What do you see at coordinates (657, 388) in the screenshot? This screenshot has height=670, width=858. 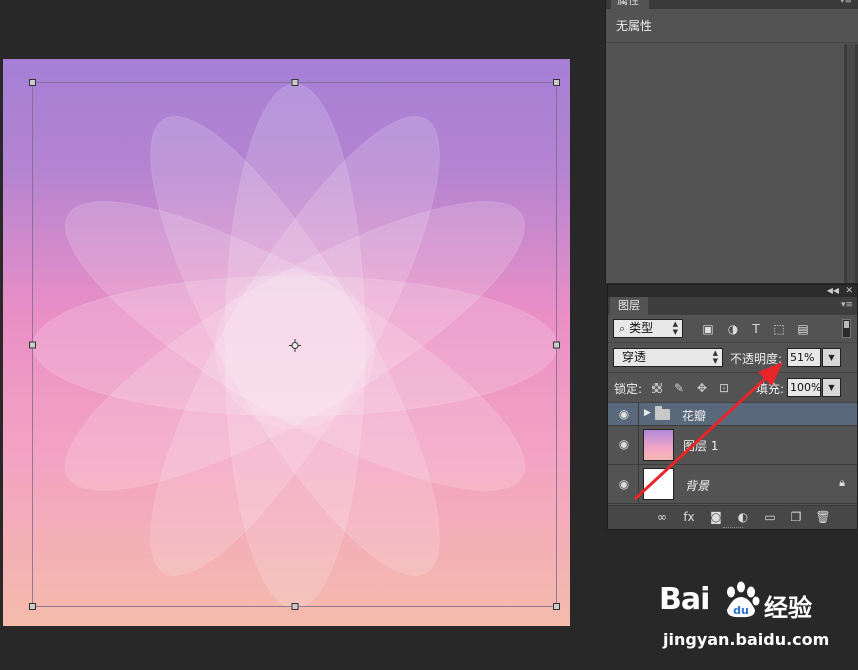 I see `lock-transparent-icon` at bounding box center [657, 388].